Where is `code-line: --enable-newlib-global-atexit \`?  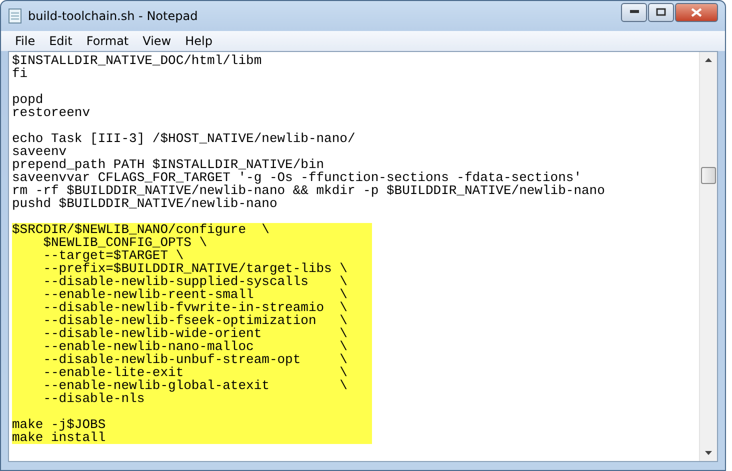
code-line: --enable-newlib-global-atexit \ is located at coordinates (195, 385).